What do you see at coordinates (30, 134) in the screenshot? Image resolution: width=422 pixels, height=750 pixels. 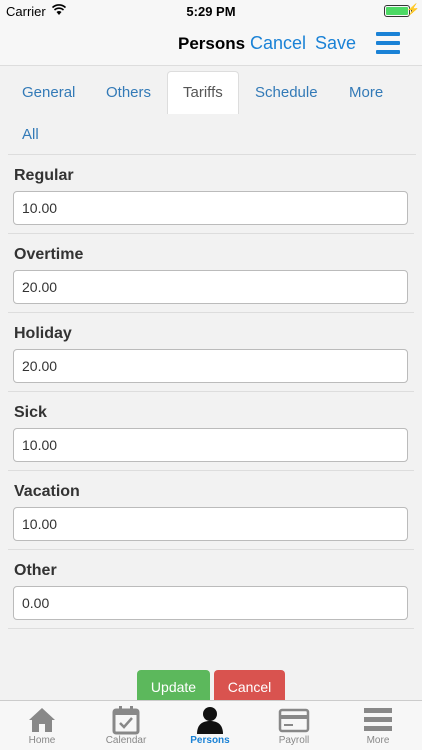 I see `tab-all: All` at bounding box center [30, 134].